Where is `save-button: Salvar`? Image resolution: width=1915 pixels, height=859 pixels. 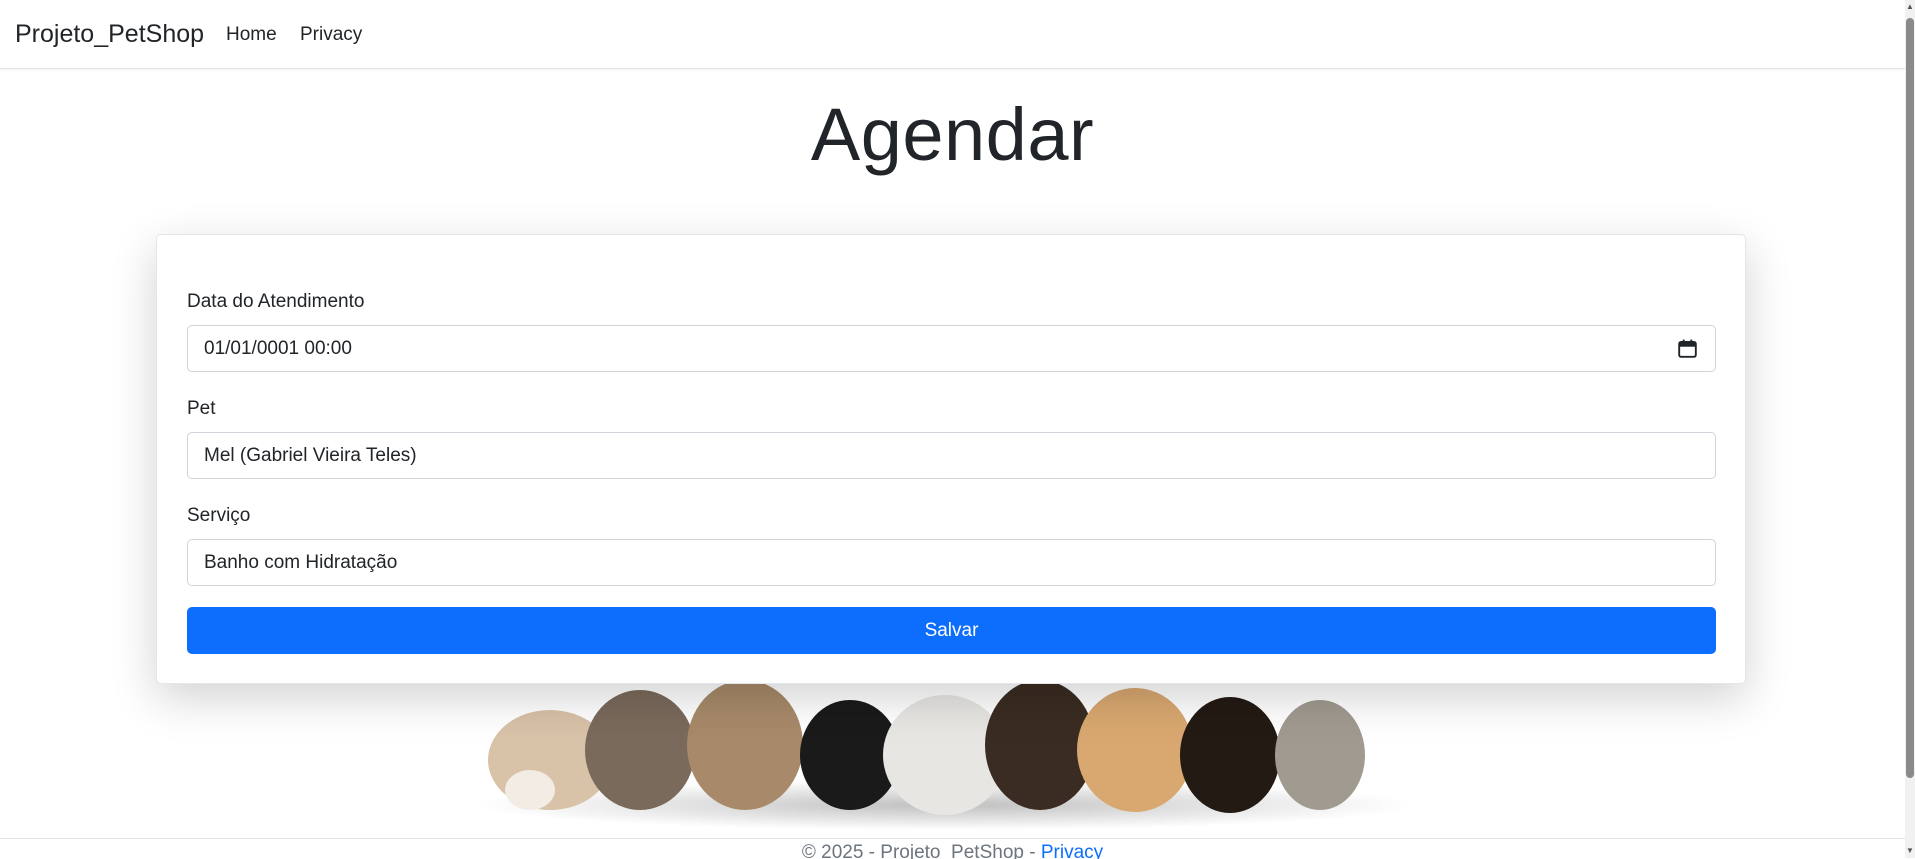
save-button: Salvar is located at coordinates (951, 630).